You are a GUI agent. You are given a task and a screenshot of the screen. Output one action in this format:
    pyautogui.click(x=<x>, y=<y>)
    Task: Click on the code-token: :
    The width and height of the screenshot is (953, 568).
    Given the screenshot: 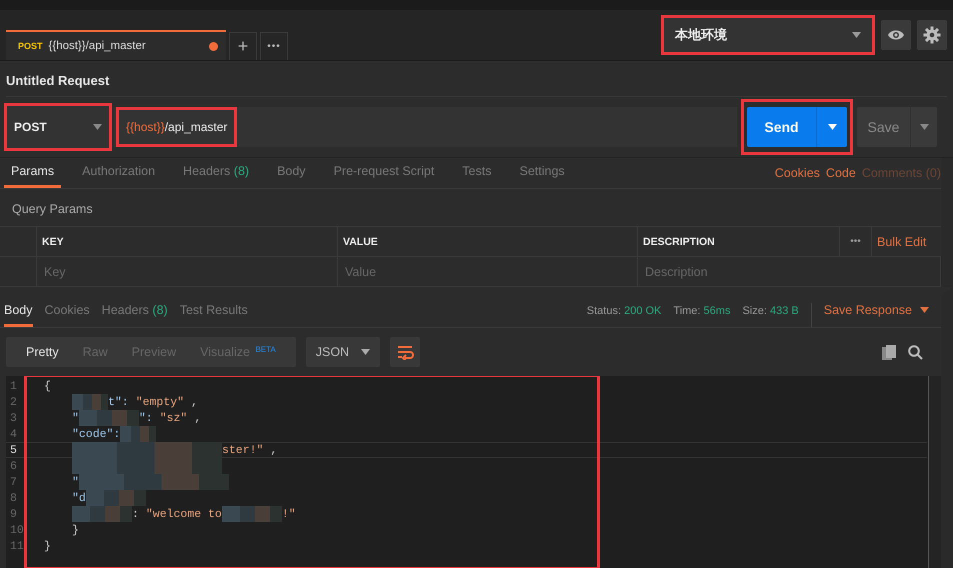 What is the action you would take?
    pyautogui.click(x=135, y=514)
    